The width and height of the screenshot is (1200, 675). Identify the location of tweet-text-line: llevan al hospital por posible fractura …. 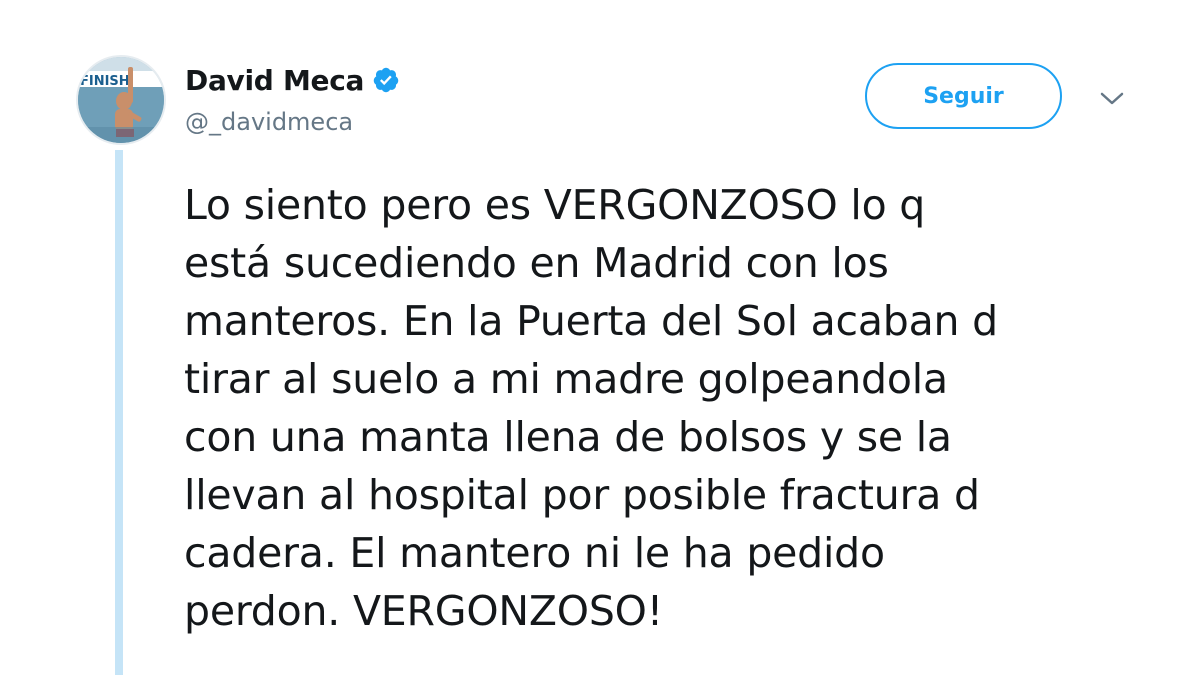
(582, 495).